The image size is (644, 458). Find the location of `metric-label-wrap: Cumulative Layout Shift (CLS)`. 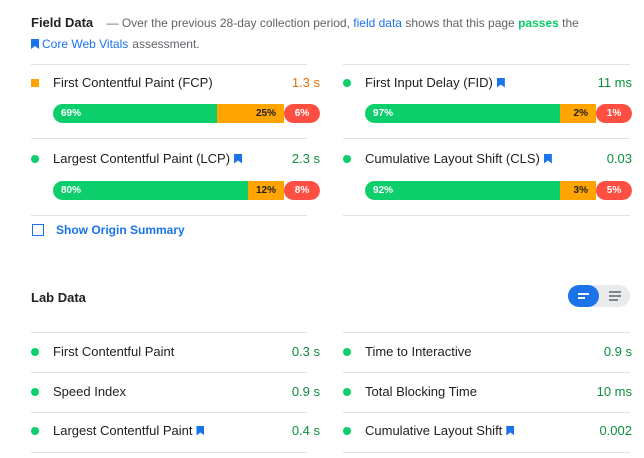

metric-label-wrap: Cumulative Layout Shift (CLS) is located at coordinates (458, 158).